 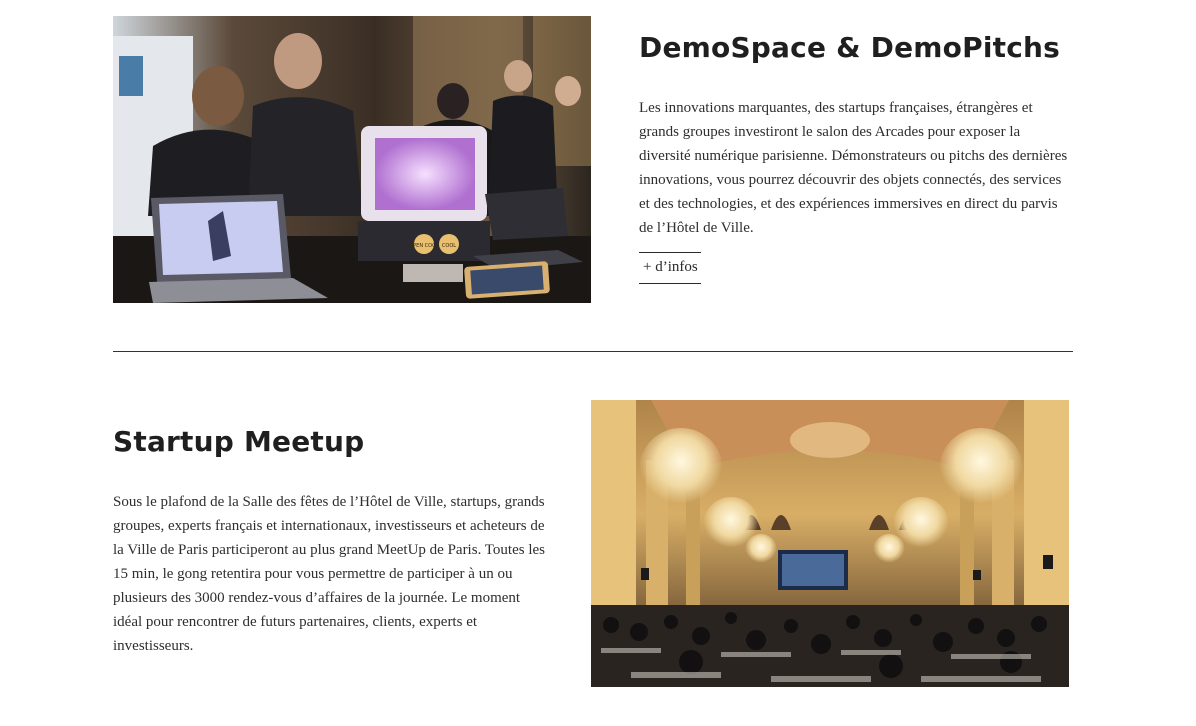 I want to click on section-title-demospace: DemoSpace & DemoPitchs, so click(x=849, y=47).